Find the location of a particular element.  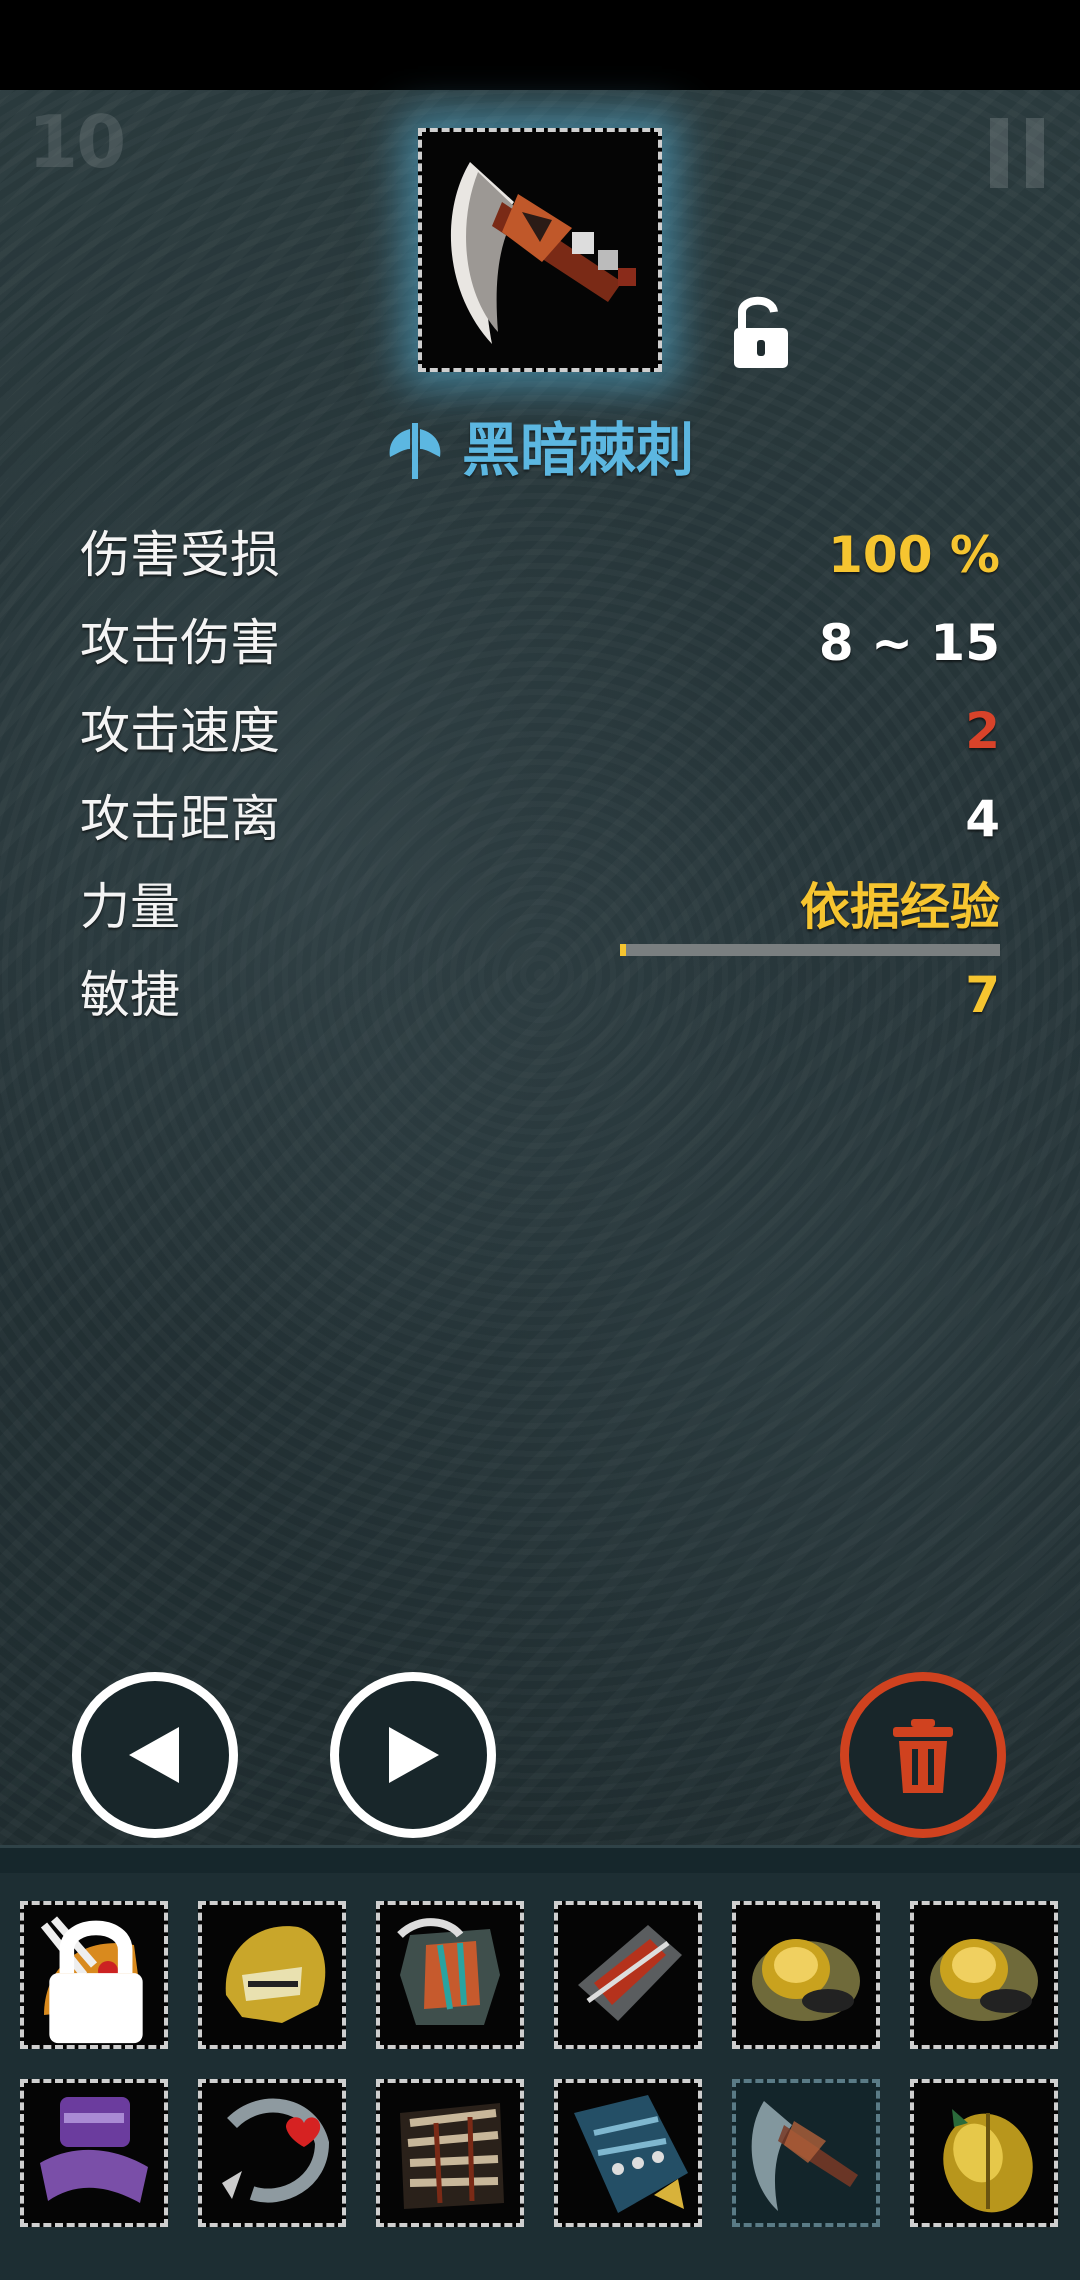

bracer-icon is located at coordinates (630, 1973).